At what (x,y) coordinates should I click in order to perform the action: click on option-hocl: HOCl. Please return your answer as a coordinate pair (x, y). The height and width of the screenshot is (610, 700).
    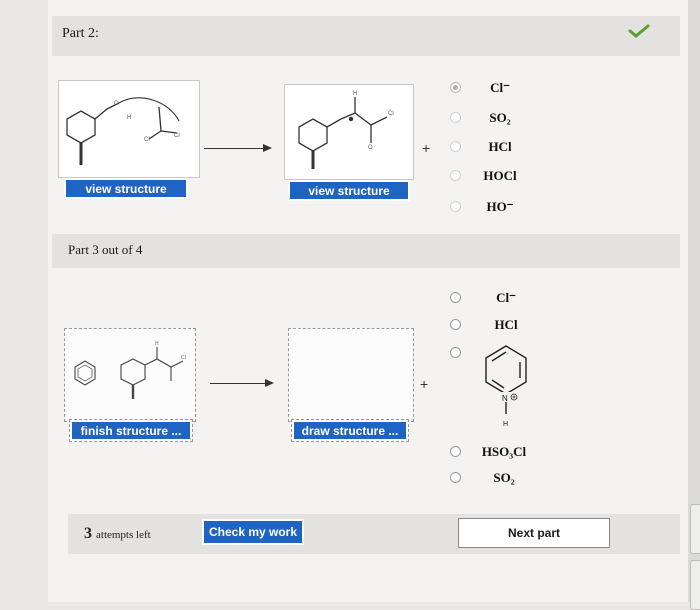
    Looking at the image, I should click on (500, 175).